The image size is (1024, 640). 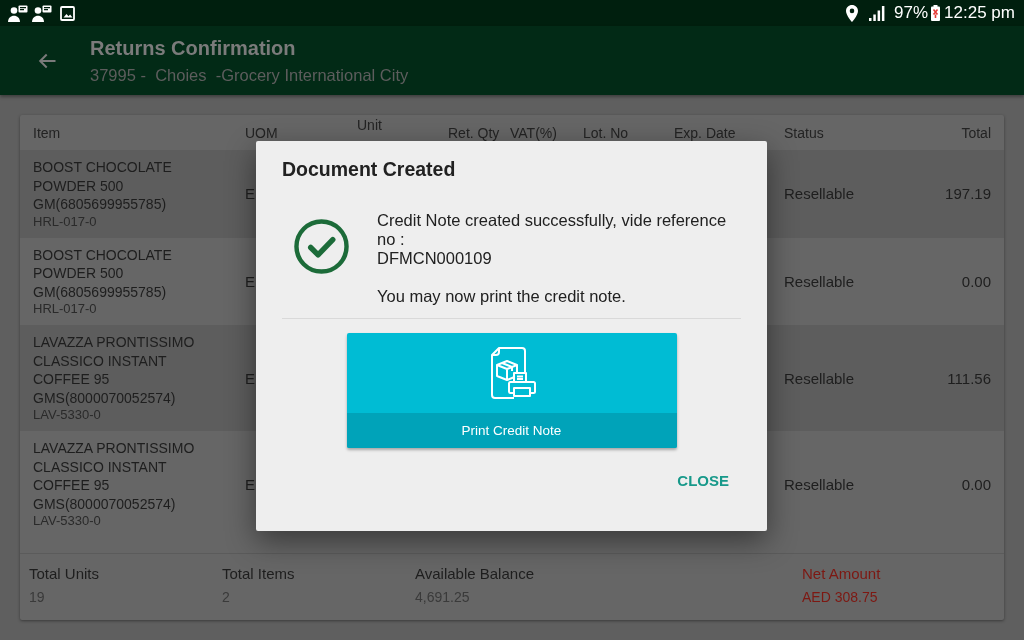 I want to click on summary-label: Available Balance, so click(x=475, y=574).